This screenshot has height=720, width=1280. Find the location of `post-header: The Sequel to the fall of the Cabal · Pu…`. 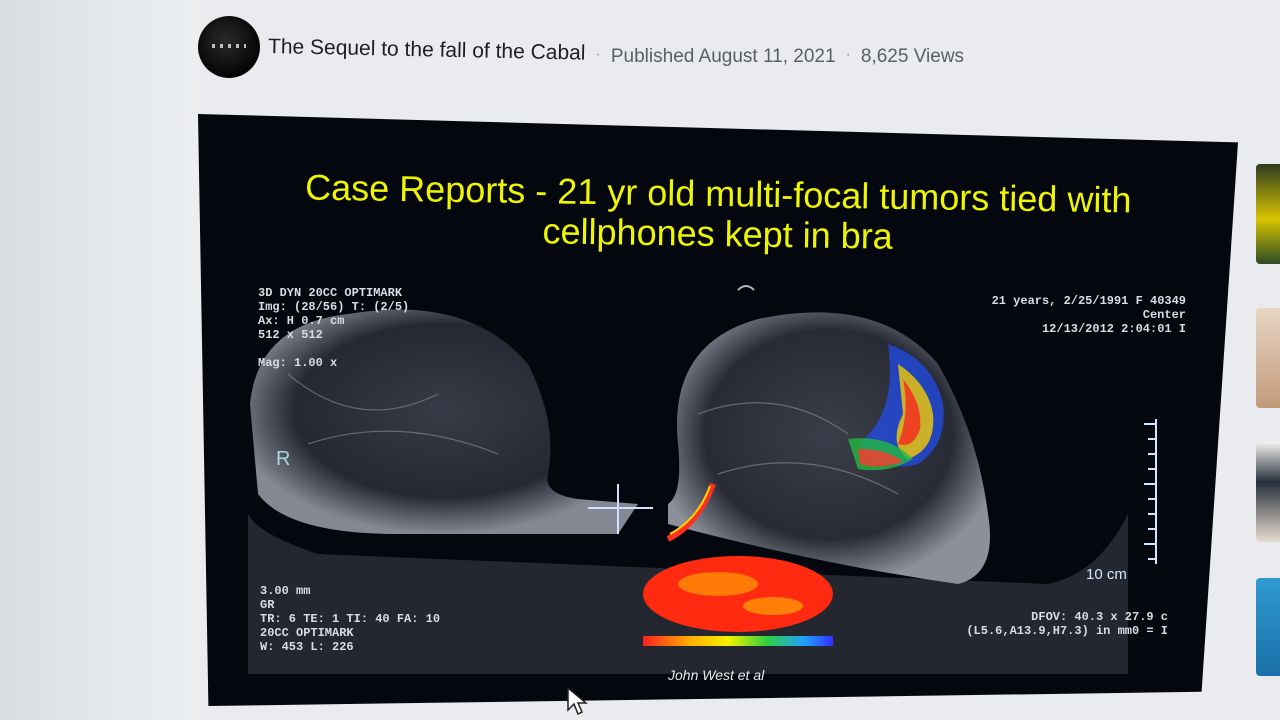

post-header: The Sequel to the fall of the Cabal · Pu… is located at coordinates (648, 47).